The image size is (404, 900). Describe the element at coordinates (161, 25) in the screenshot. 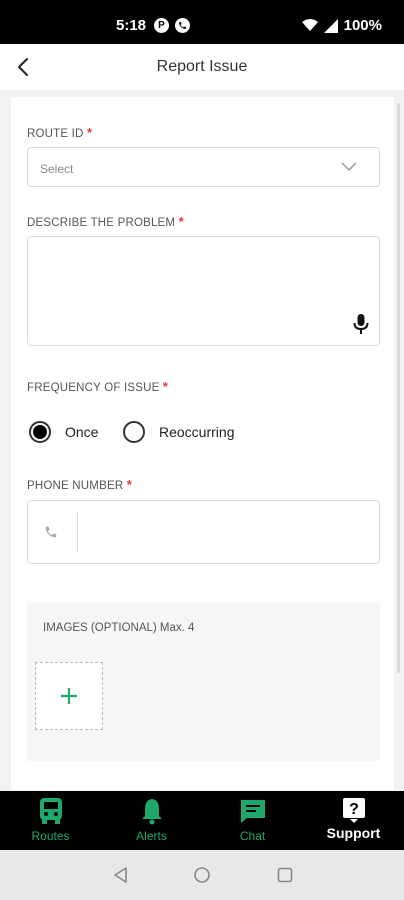

I see `parking-app-icon: P` at that location.